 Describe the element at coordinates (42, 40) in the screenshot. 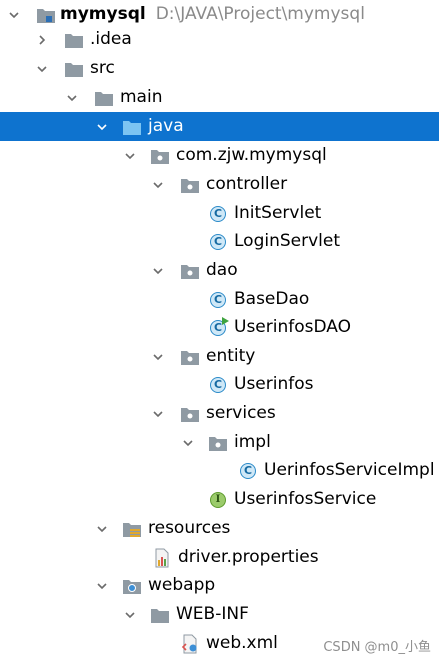

I see `chevron-right-icon` at that location.